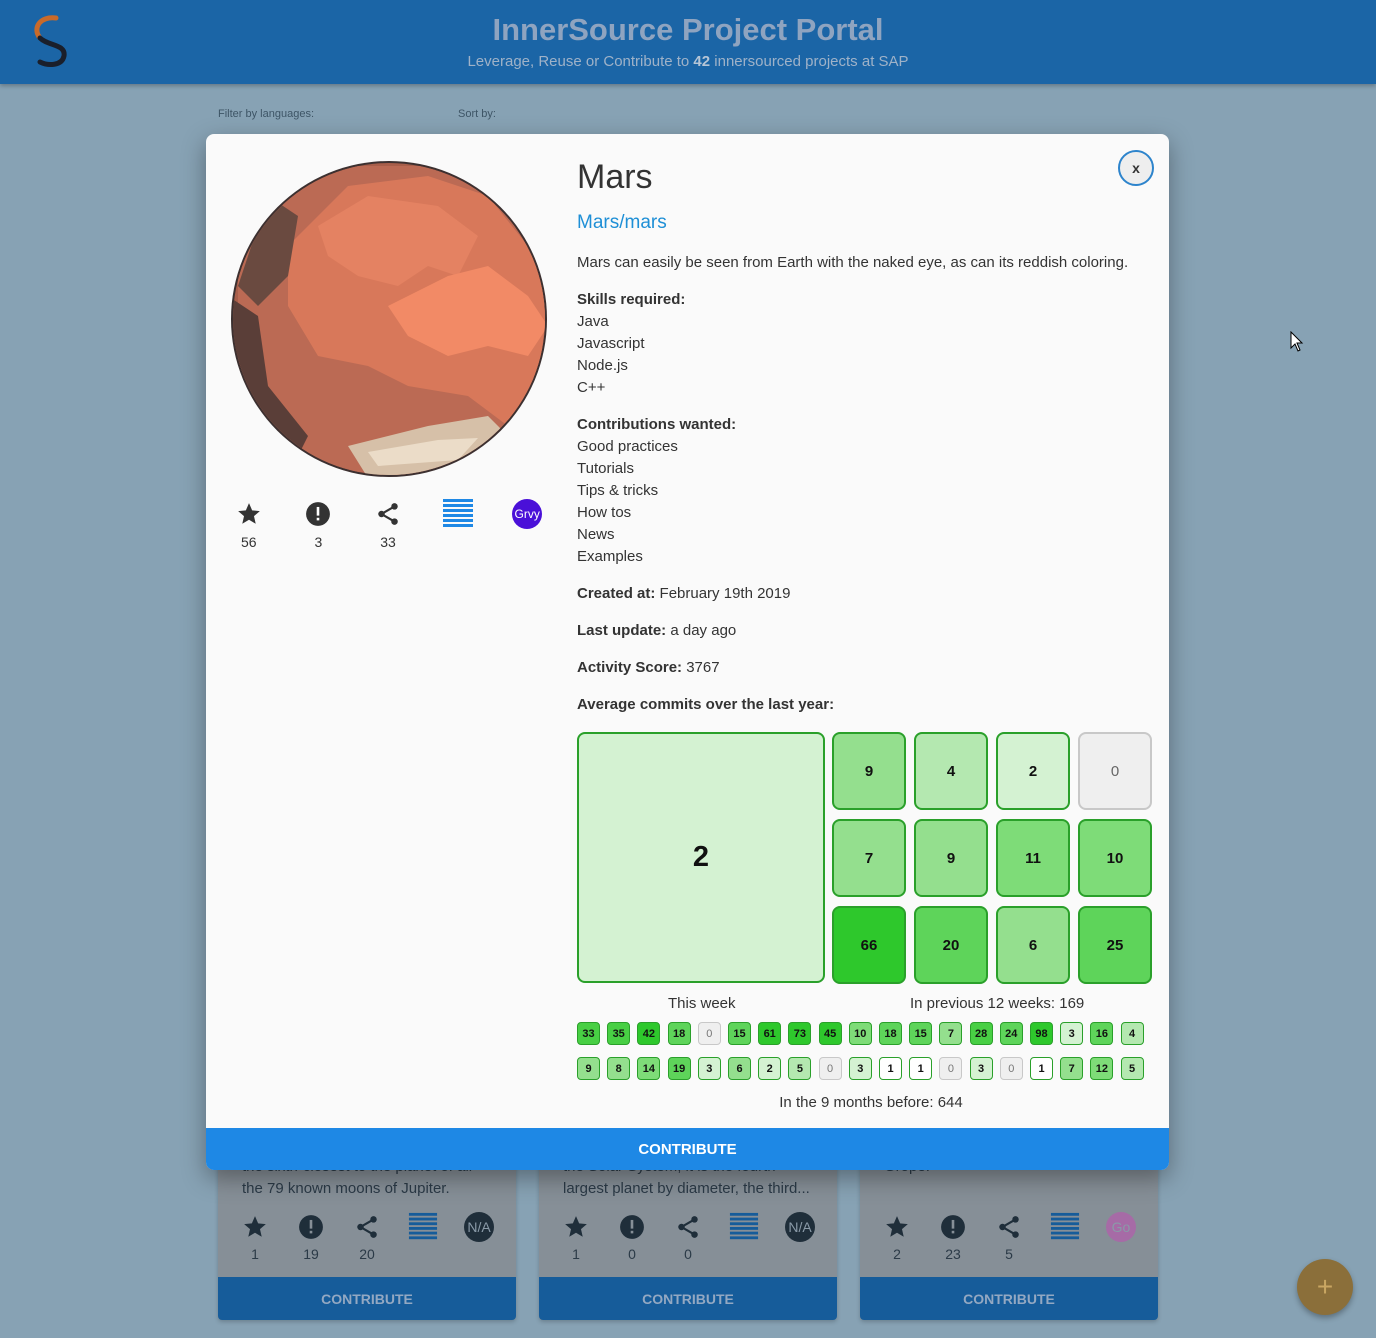 The image size is (1376, 1338). Describe the element at coordinates (1033, 771) in the screenshot. I see `week-commit-cell: 2` at that location.